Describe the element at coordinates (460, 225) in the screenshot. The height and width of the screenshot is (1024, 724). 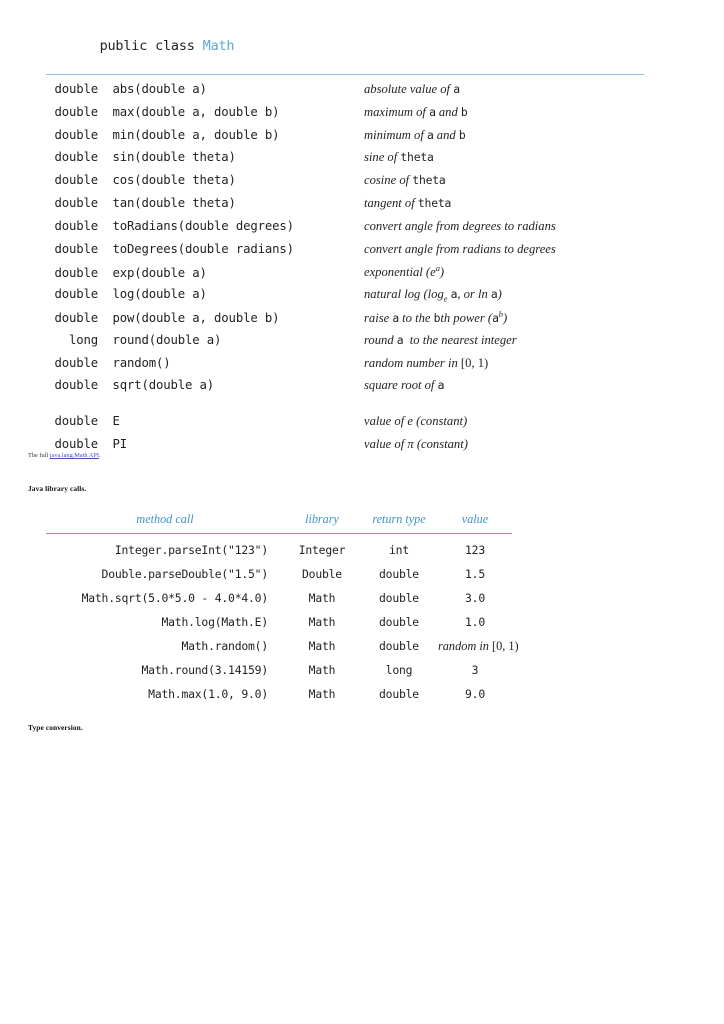
I see `api-description: convert angle from degrees to radians` at that location.